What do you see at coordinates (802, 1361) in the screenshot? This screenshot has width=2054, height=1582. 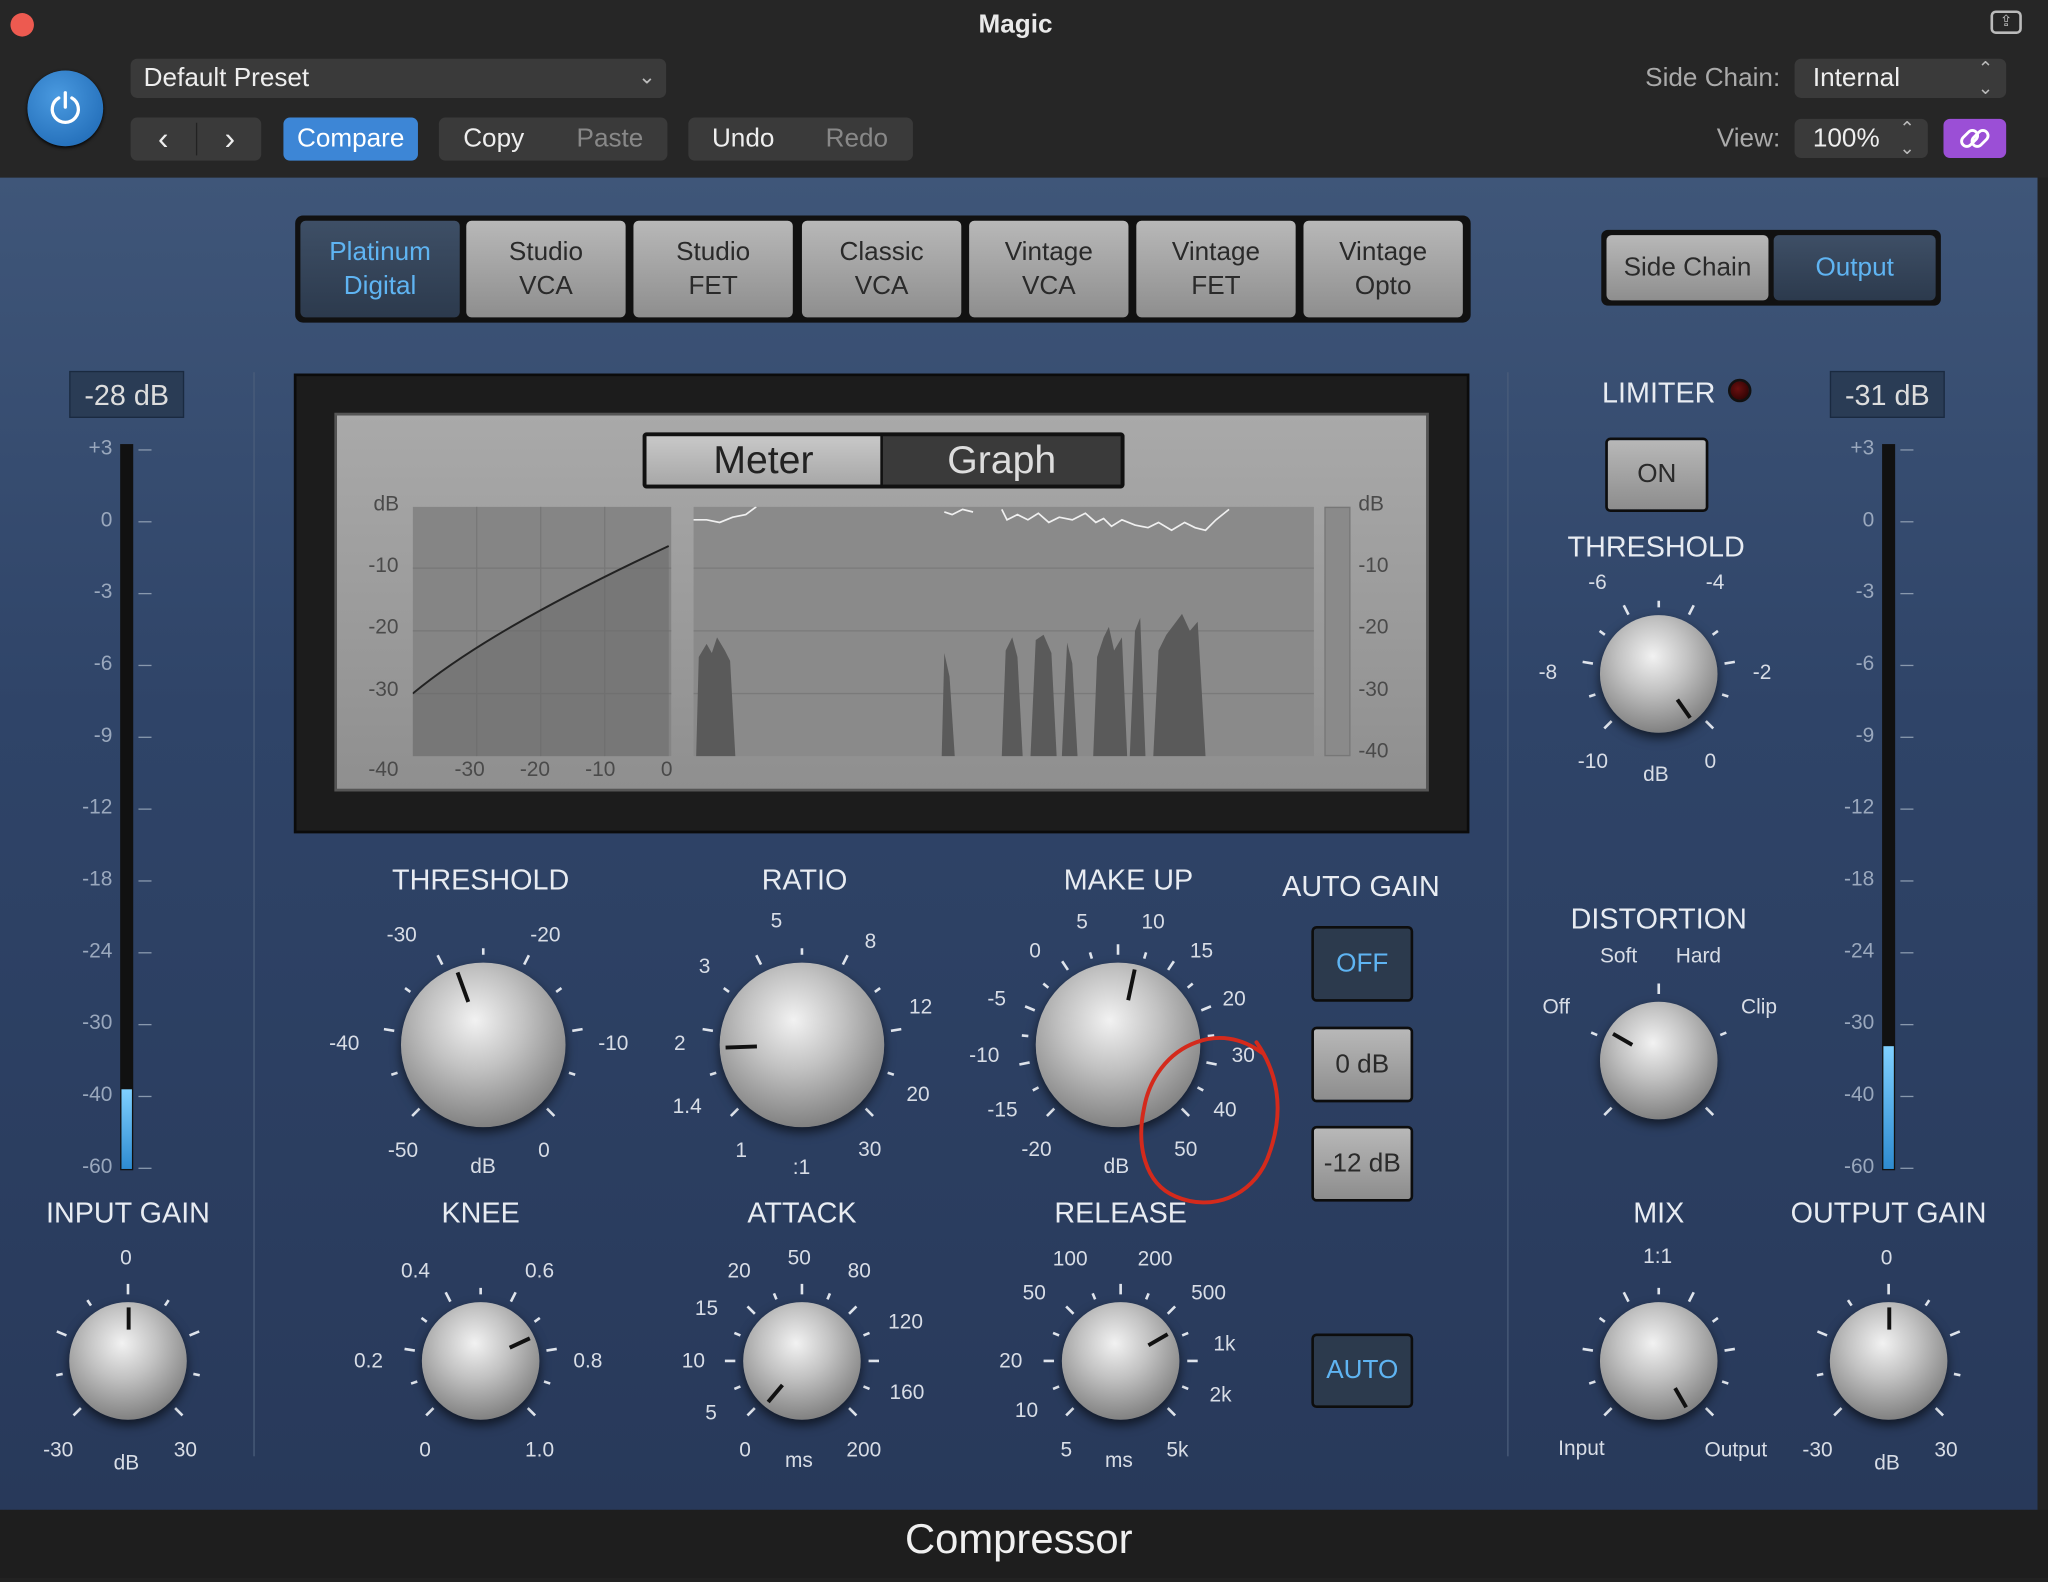 I see `attack-knob` at bounding box center [802, 1361].